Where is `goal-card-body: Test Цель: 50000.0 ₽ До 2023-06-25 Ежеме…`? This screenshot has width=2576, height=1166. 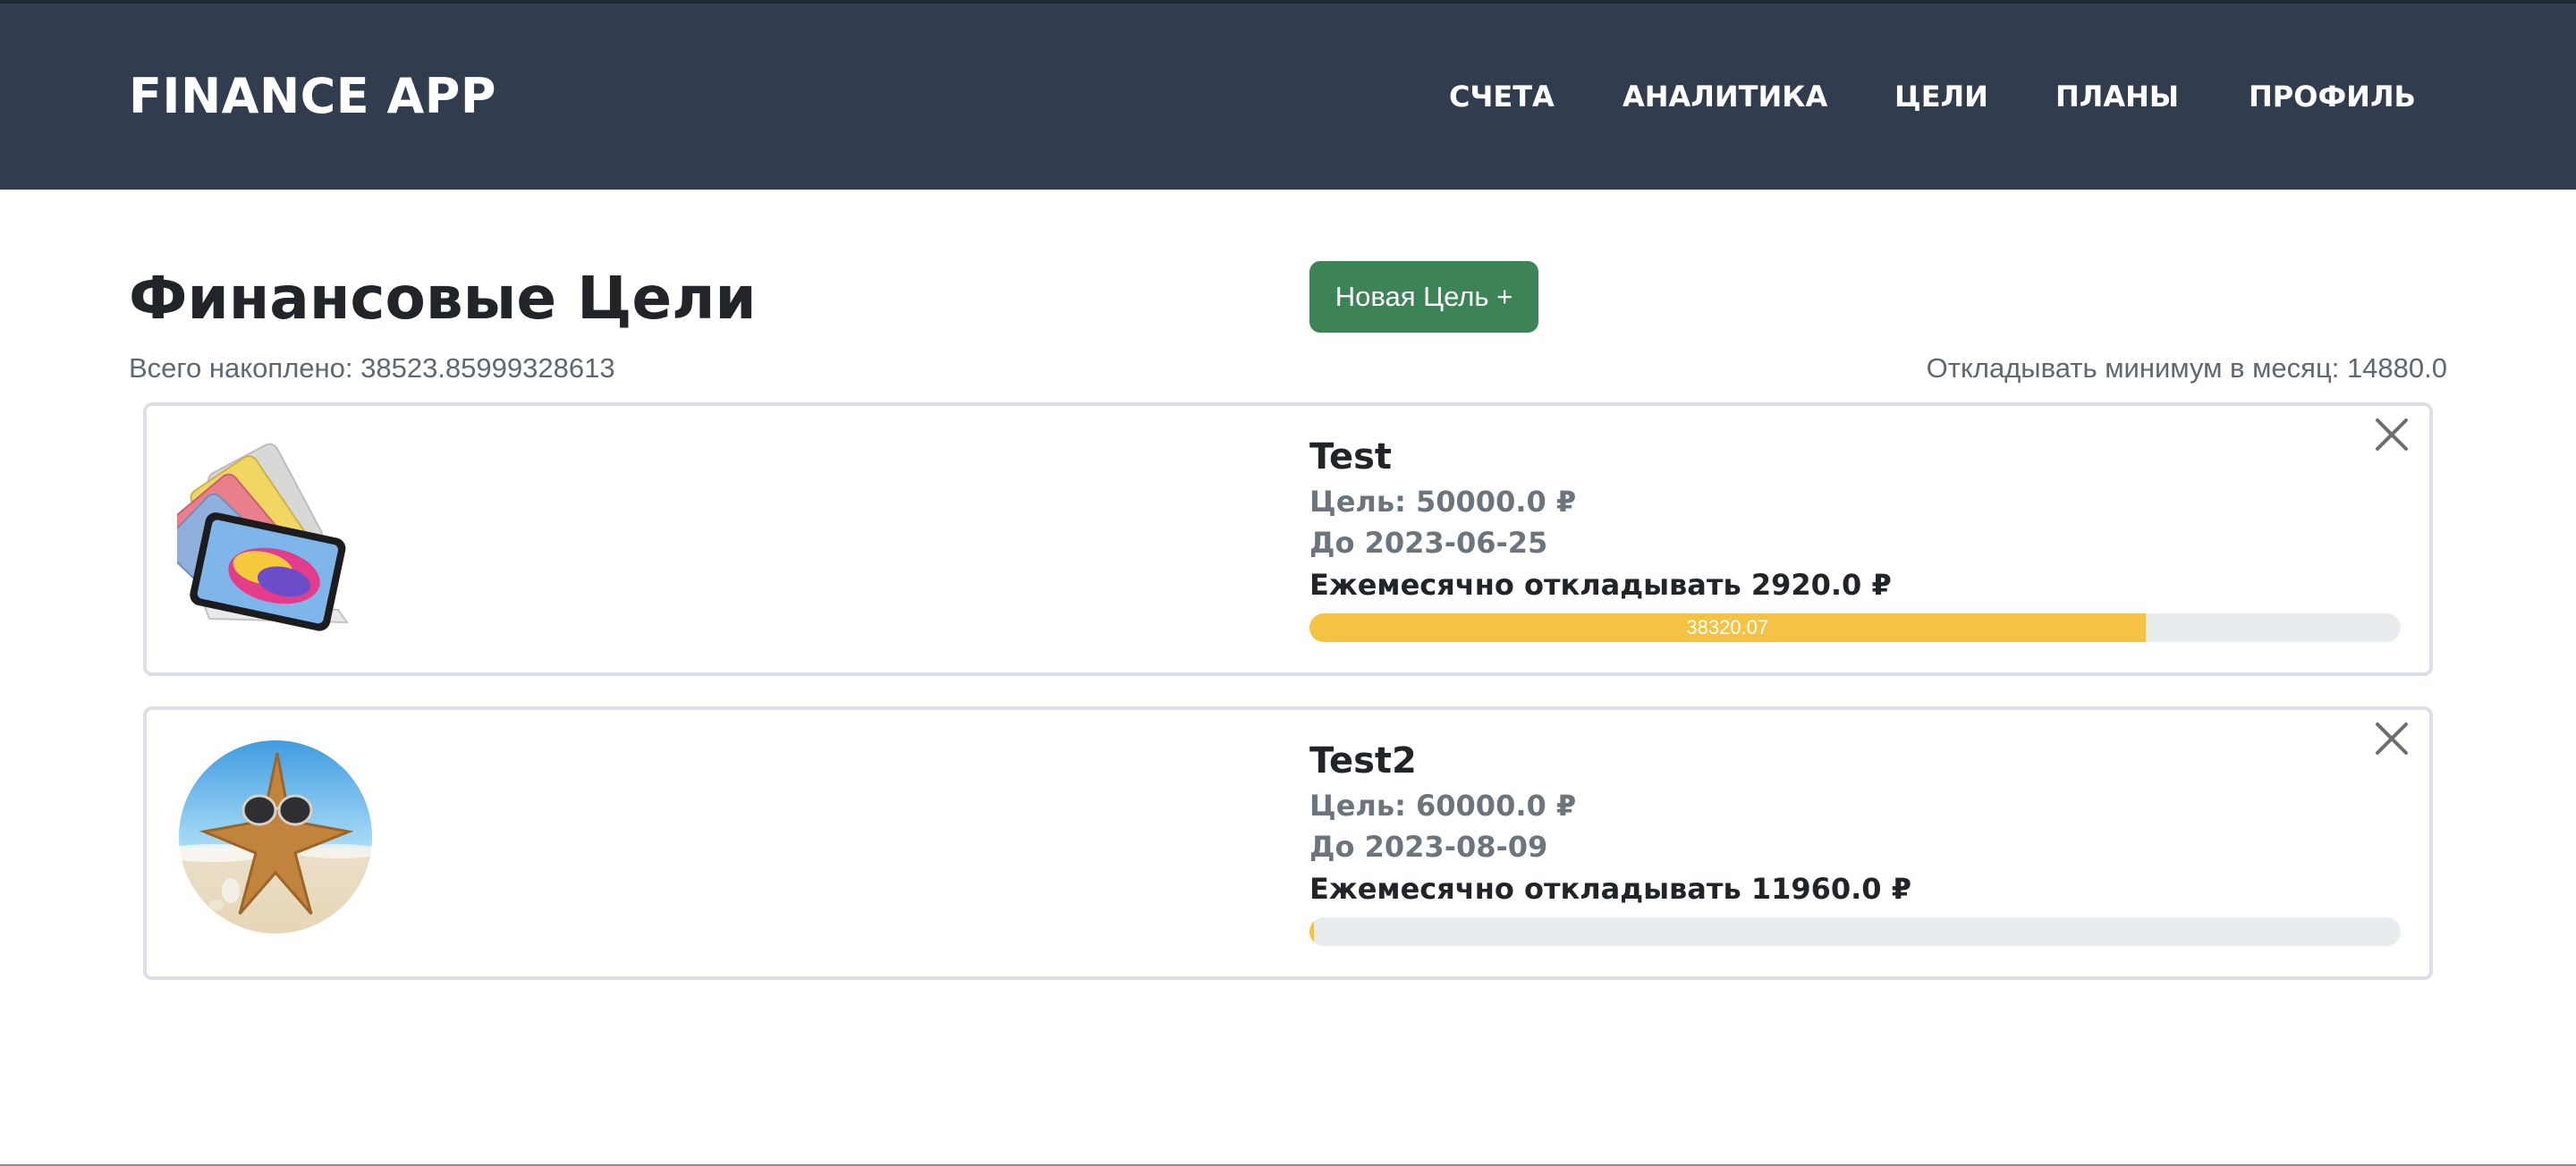
goal-card-body: Test Цель: 50000.0 ₽ До 2023-06-25 Ежеме… is located at coordinates (1855, 537).